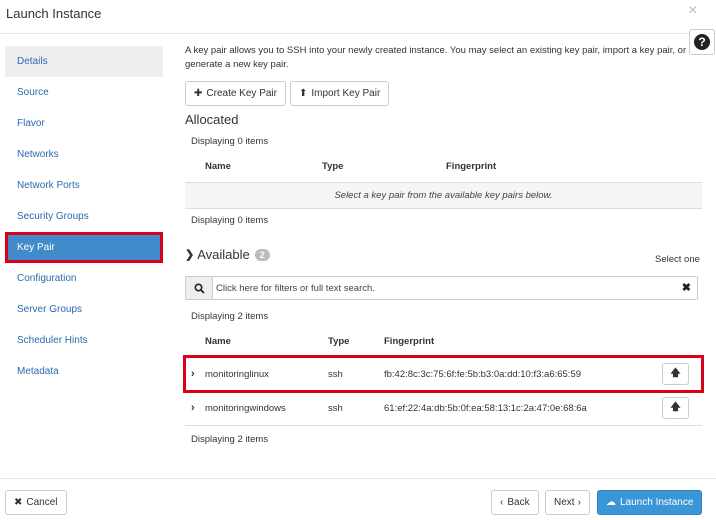 Image resolution: width=716 pixels, height=520 pixels. What do you see at coordinates (446, 288) in the screenshot?
I see `search-input` at bounding box center [446, 288].